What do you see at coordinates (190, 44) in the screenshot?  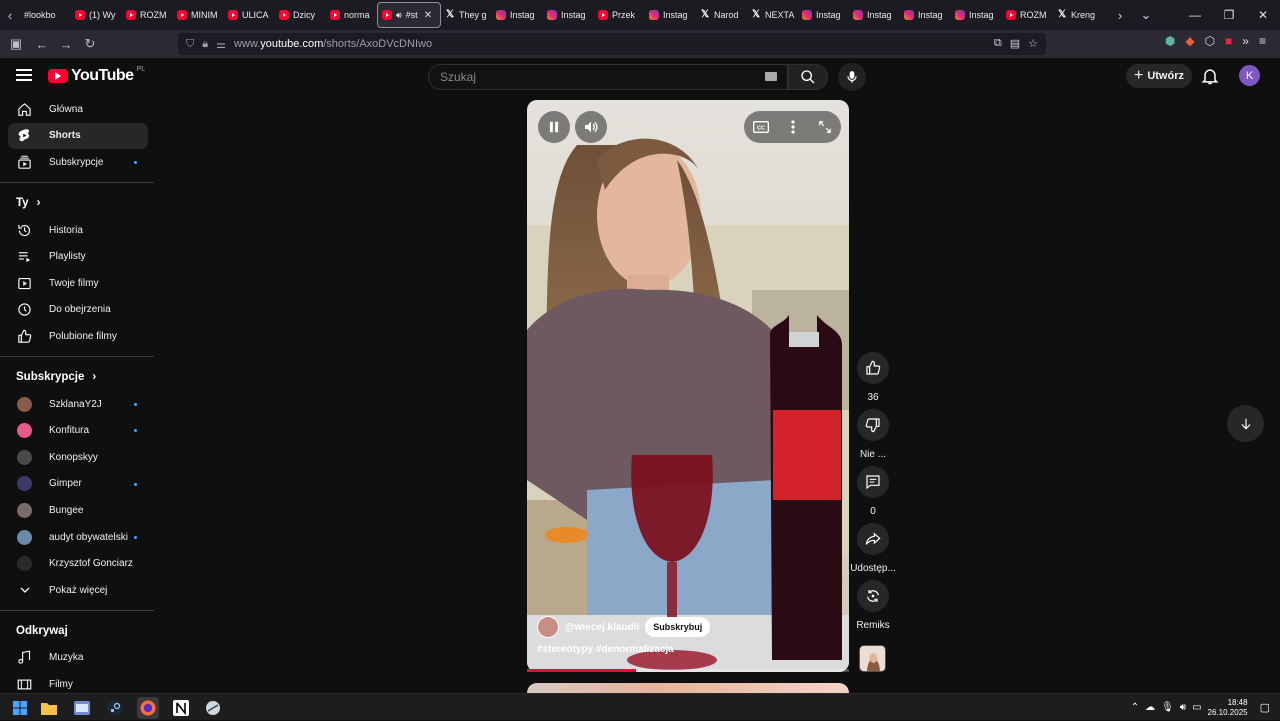 I see `tracking-shield-icon: ⛉` at bounding box center [190, 44].